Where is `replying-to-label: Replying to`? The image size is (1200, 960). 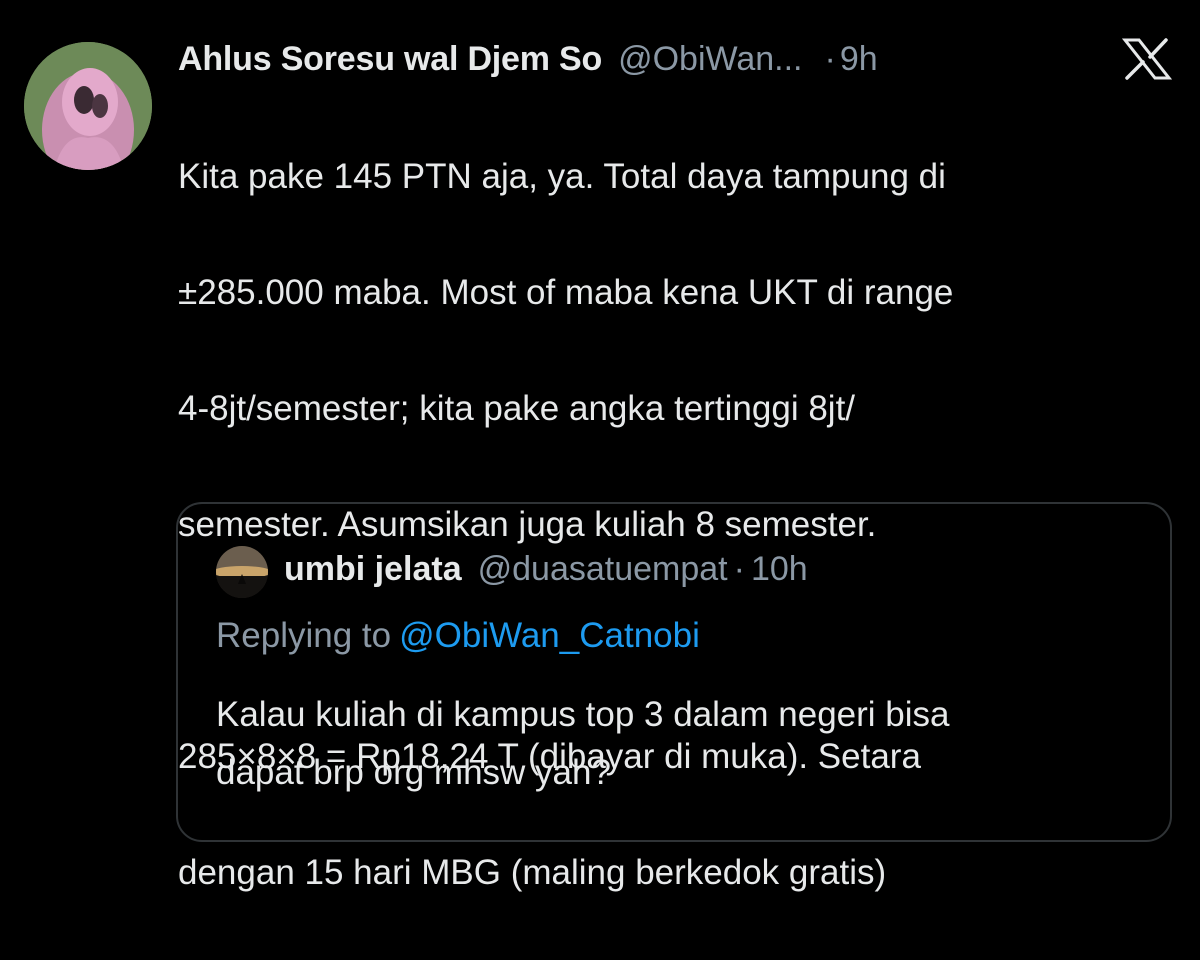
replying-to-label: Replying to is located at coordinates (304, 635).